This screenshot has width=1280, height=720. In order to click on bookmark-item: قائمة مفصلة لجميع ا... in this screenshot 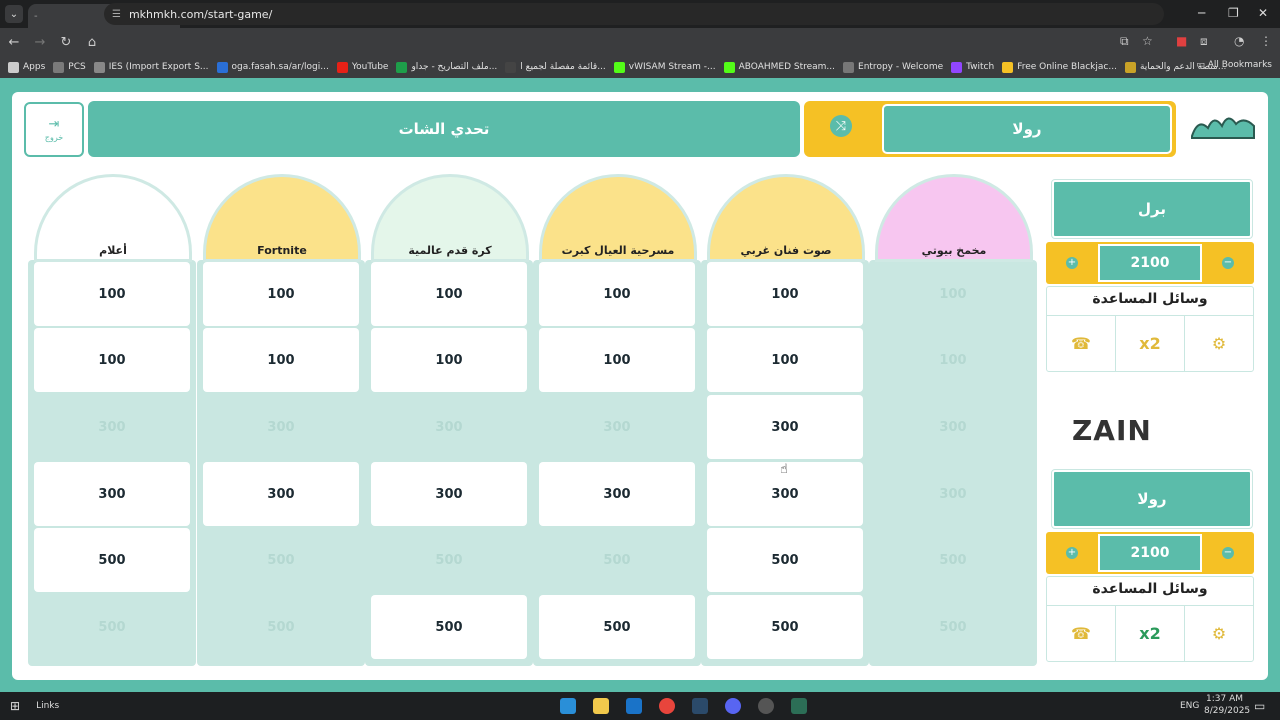, I will do `click(555, 67)`.